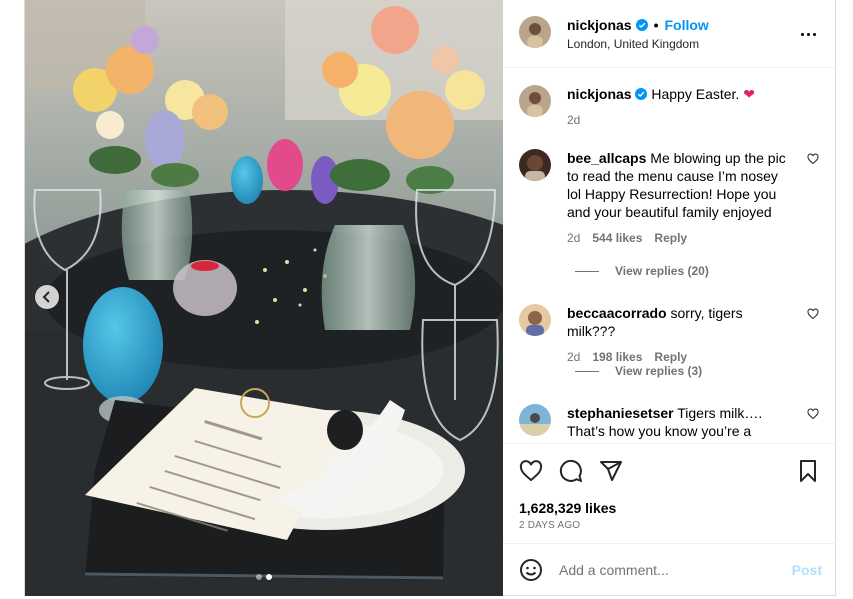 This screenshot has height=599, width=853. What do you see at coordinates (669, 493) in the screenshot?
I see `post-actions: 1,628,329 likes 2 DAYS AGO` at bounding box center [669, 493].